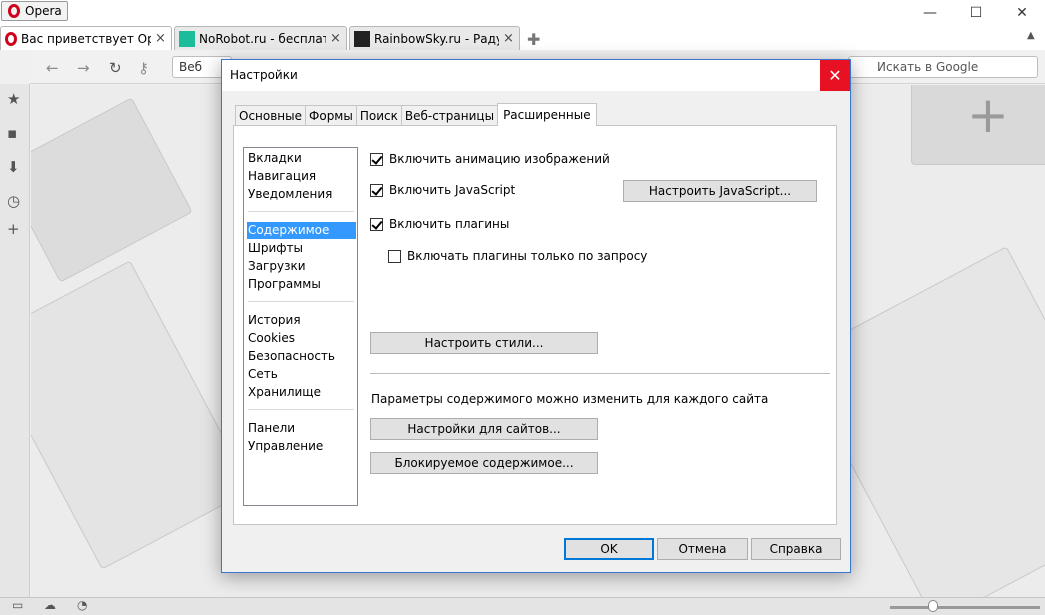 The image size is (1045, 615). I want to click on category-notifications: Уведомления, so click(301, 194).